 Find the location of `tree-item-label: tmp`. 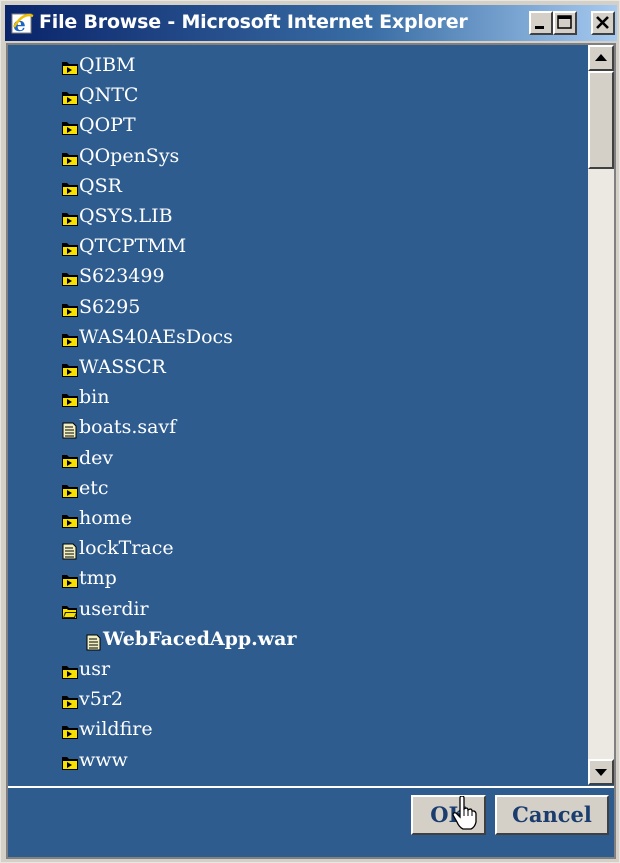

tree-item-label: tmp is located at coordinates (98, 578).